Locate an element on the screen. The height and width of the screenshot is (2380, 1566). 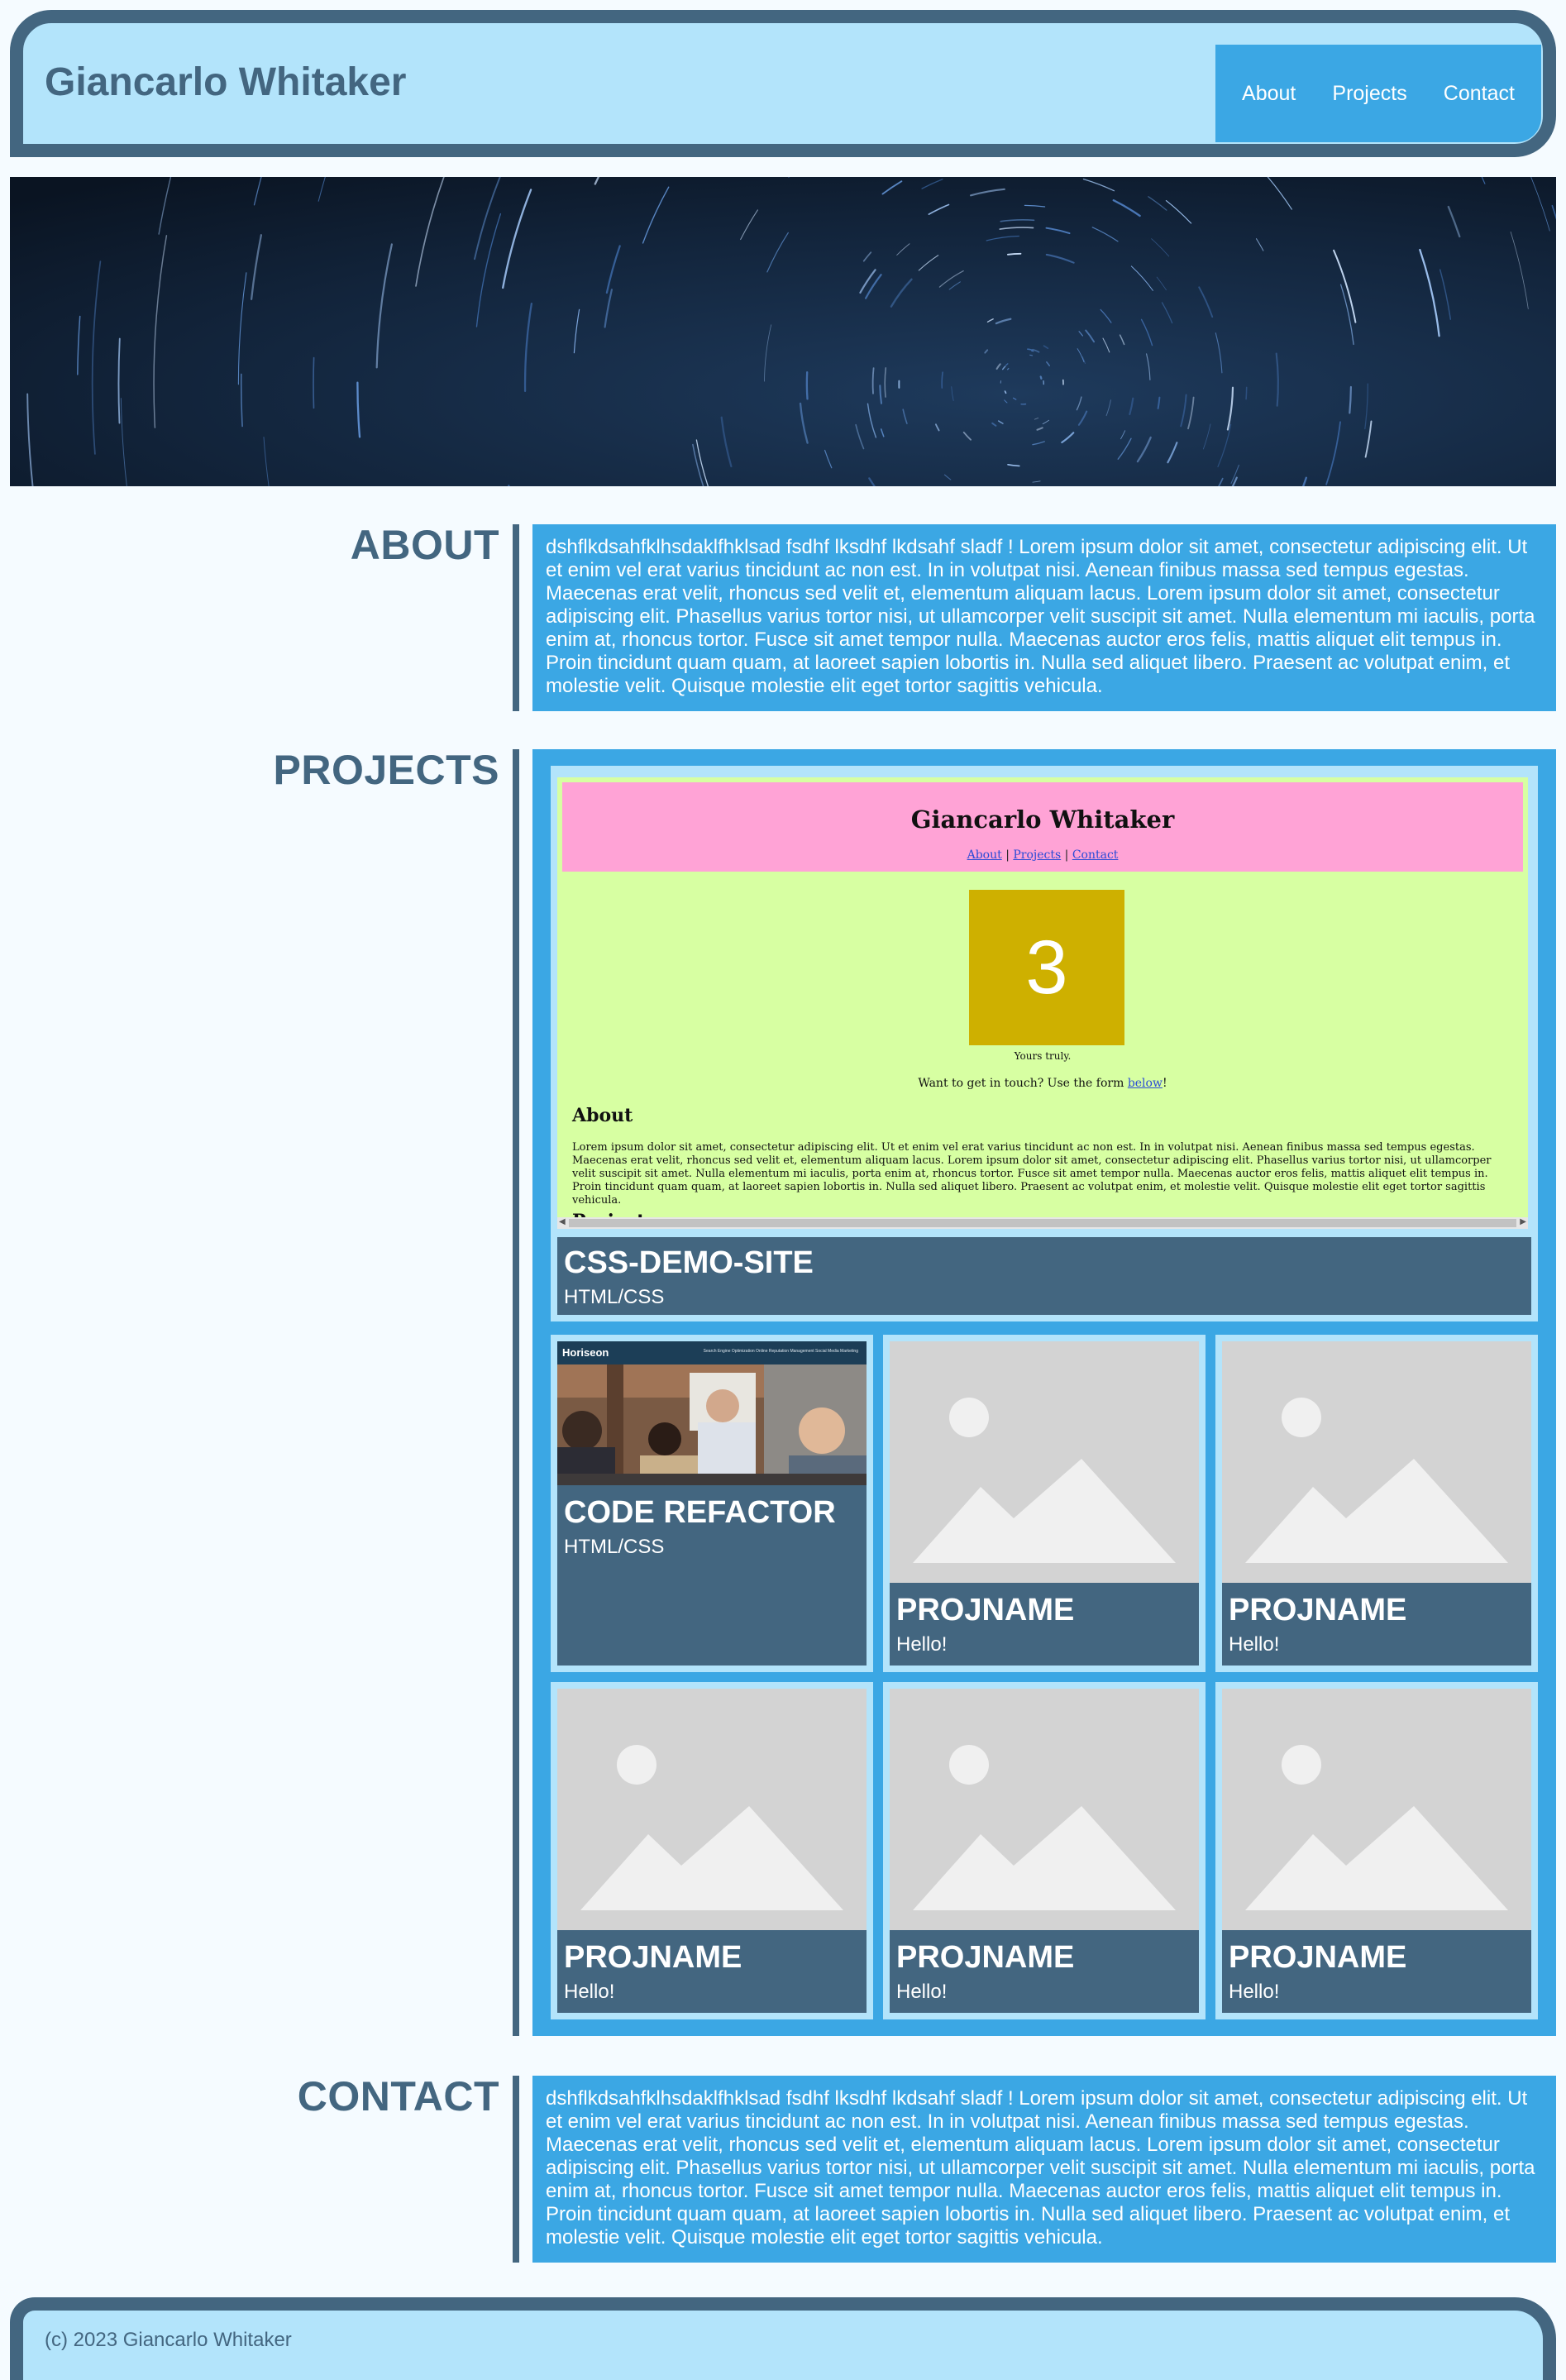
demo-scrollbar: ◀ ▶ is located at coordinates (1042, 1223).